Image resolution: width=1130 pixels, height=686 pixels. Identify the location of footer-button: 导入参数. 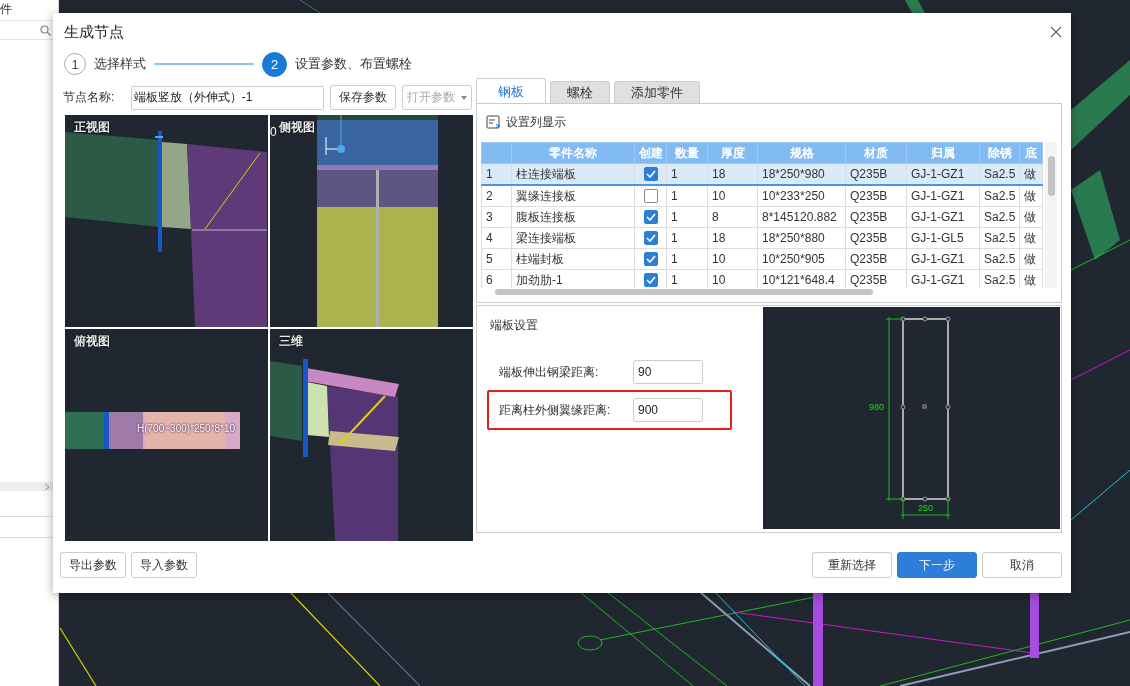
(164, 565).